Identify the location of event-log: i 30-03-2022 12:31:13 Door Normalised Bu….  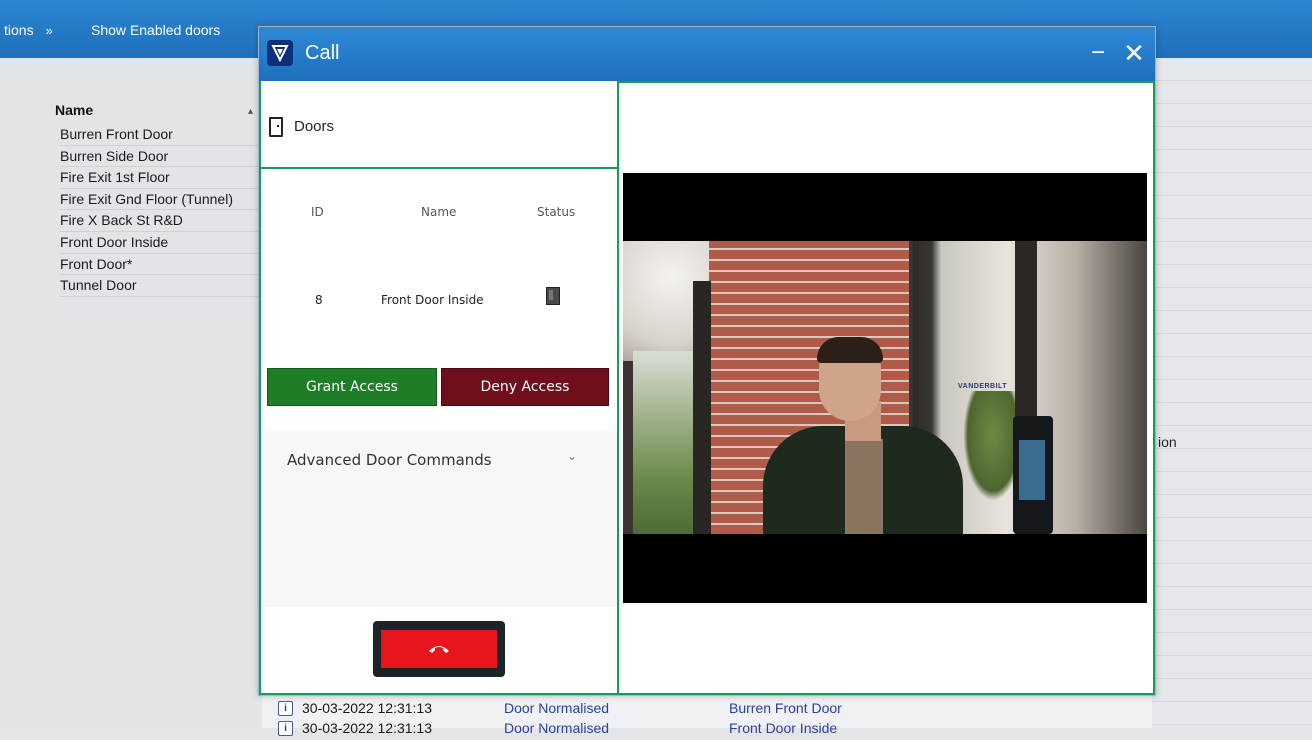
(707, 715).